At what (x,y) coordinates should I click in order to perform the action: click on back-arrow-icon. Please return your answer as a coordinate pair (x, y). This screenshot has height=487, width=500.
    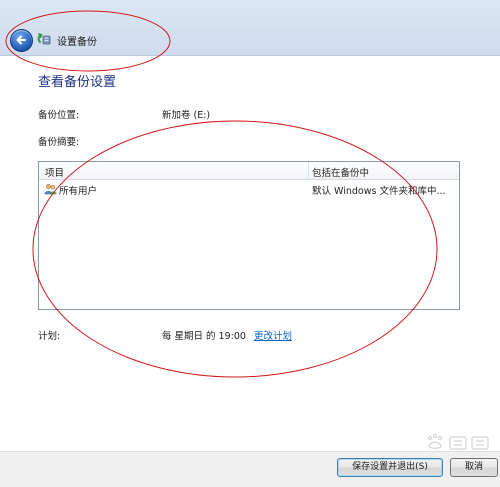
    Looking at the image, I should click on (21, 40).